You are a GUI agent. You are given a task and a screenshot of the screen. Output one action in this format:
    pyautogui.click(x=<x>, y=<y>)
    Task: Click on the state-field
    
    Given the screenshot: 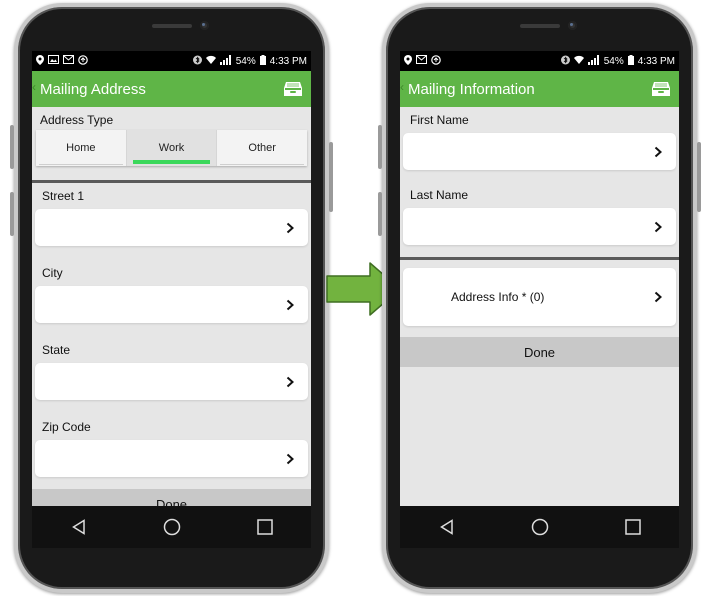 What is the action you would take?
    pyautogui.click(x=171, y=381)
    